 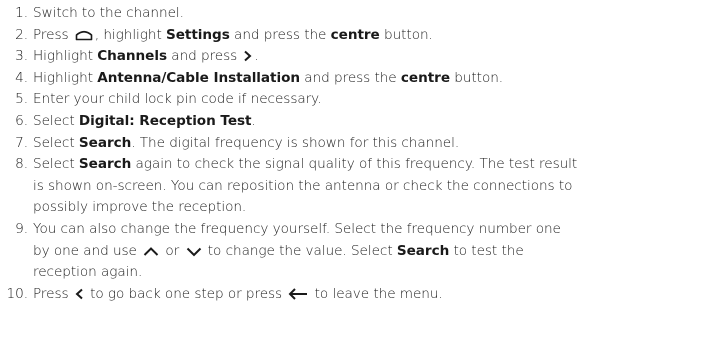 What do you see at coordinates (151, 251) in the screenshot?
I see `chevron-up-icon` at bounding box center [151, 251].